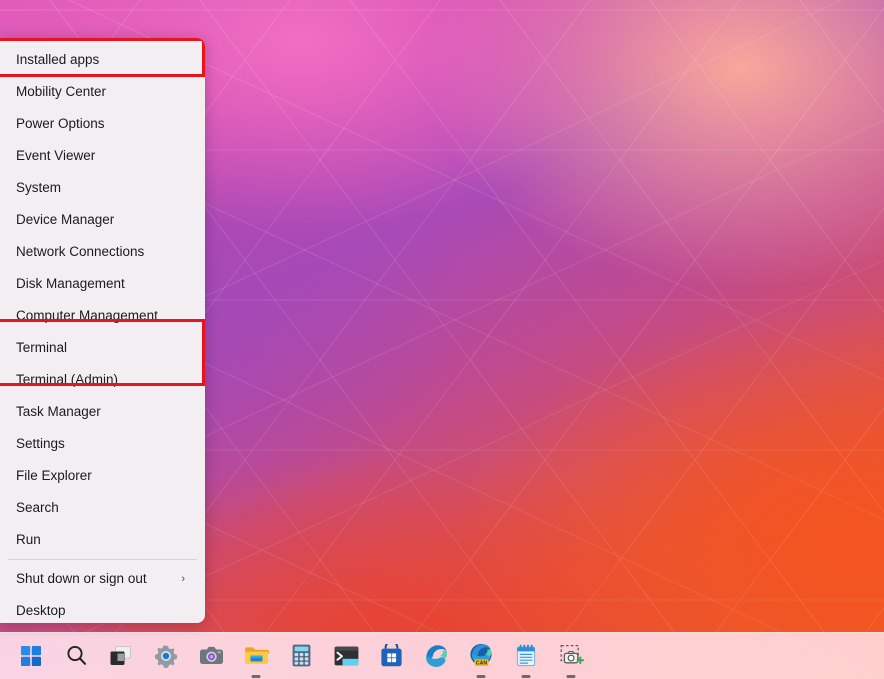 This screenshot has height=679, width=884. Describe the element at coordinates (37, 507) in the screenshot. I see `menu-item-label: Search` at that location.